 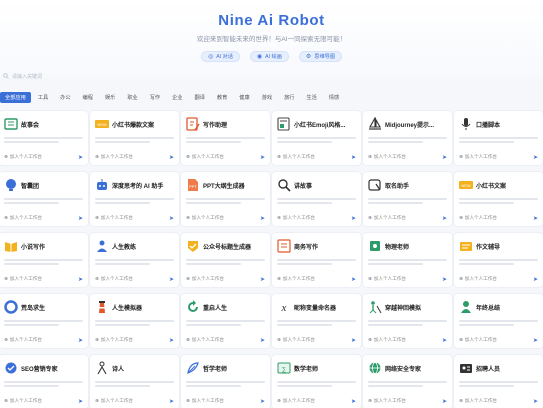 I want to click on app-card: PPT PPT大纲生成器 ⊕ 加入个人工作台 ➤, so click(x=225, y=199).